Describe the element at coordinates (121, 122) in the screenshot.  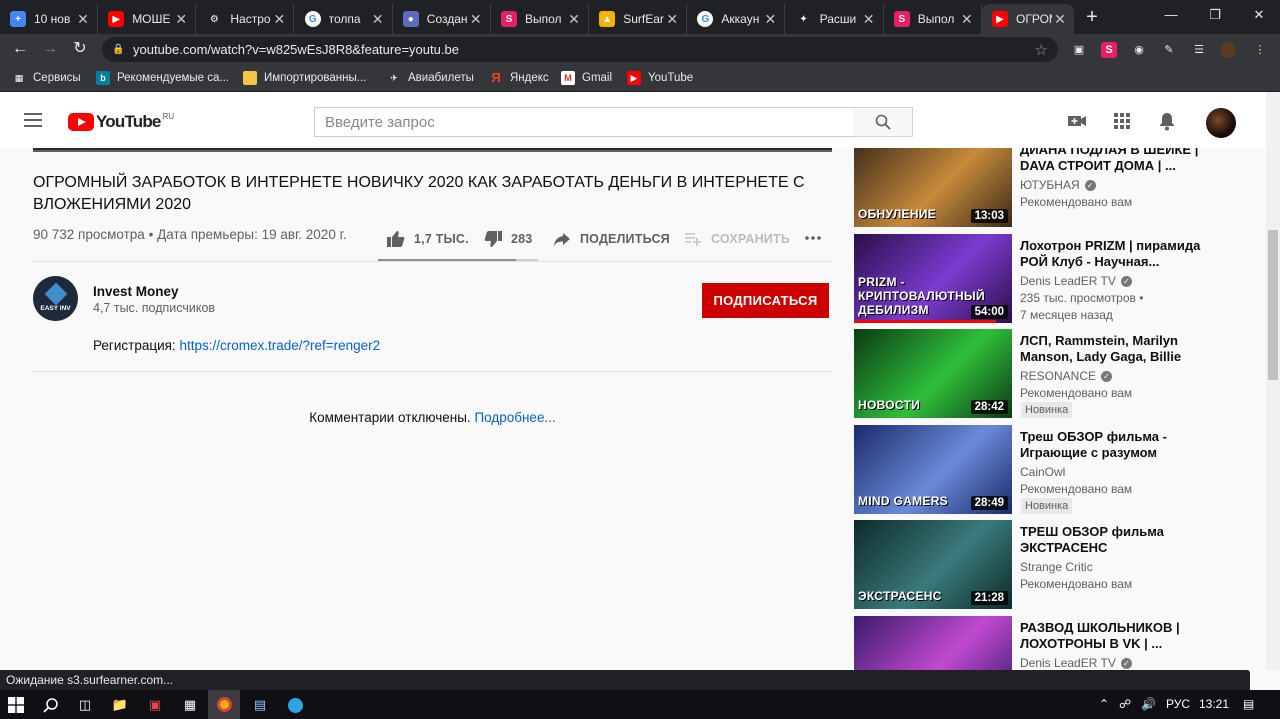
I see `youtube-logo: YouTube RU` at that location.